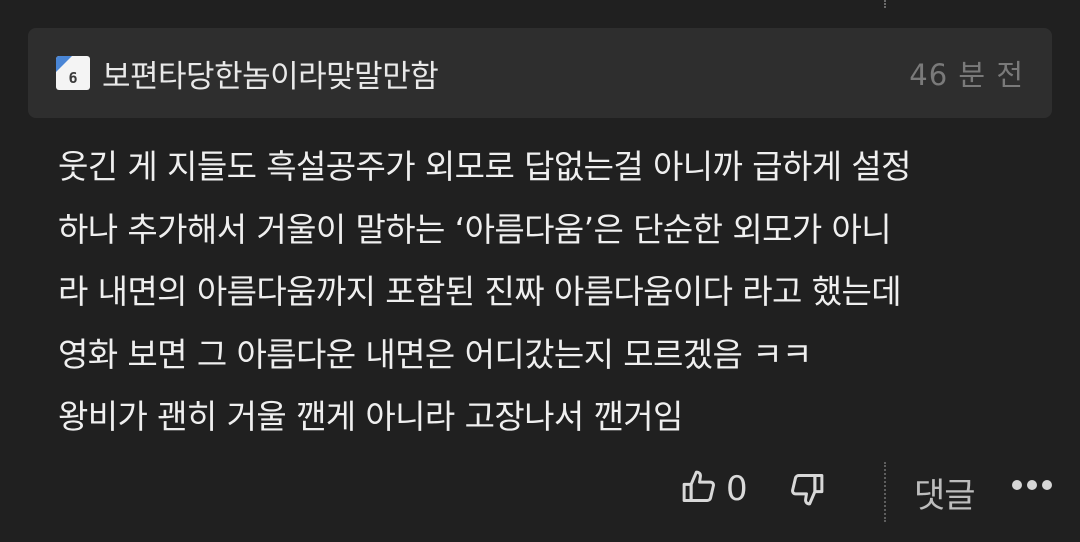  I want to click on comment-line: 라 내면의 아름다움까지 포함된 진짜 아름다움이다 라고 했는데, so click(480, 291).